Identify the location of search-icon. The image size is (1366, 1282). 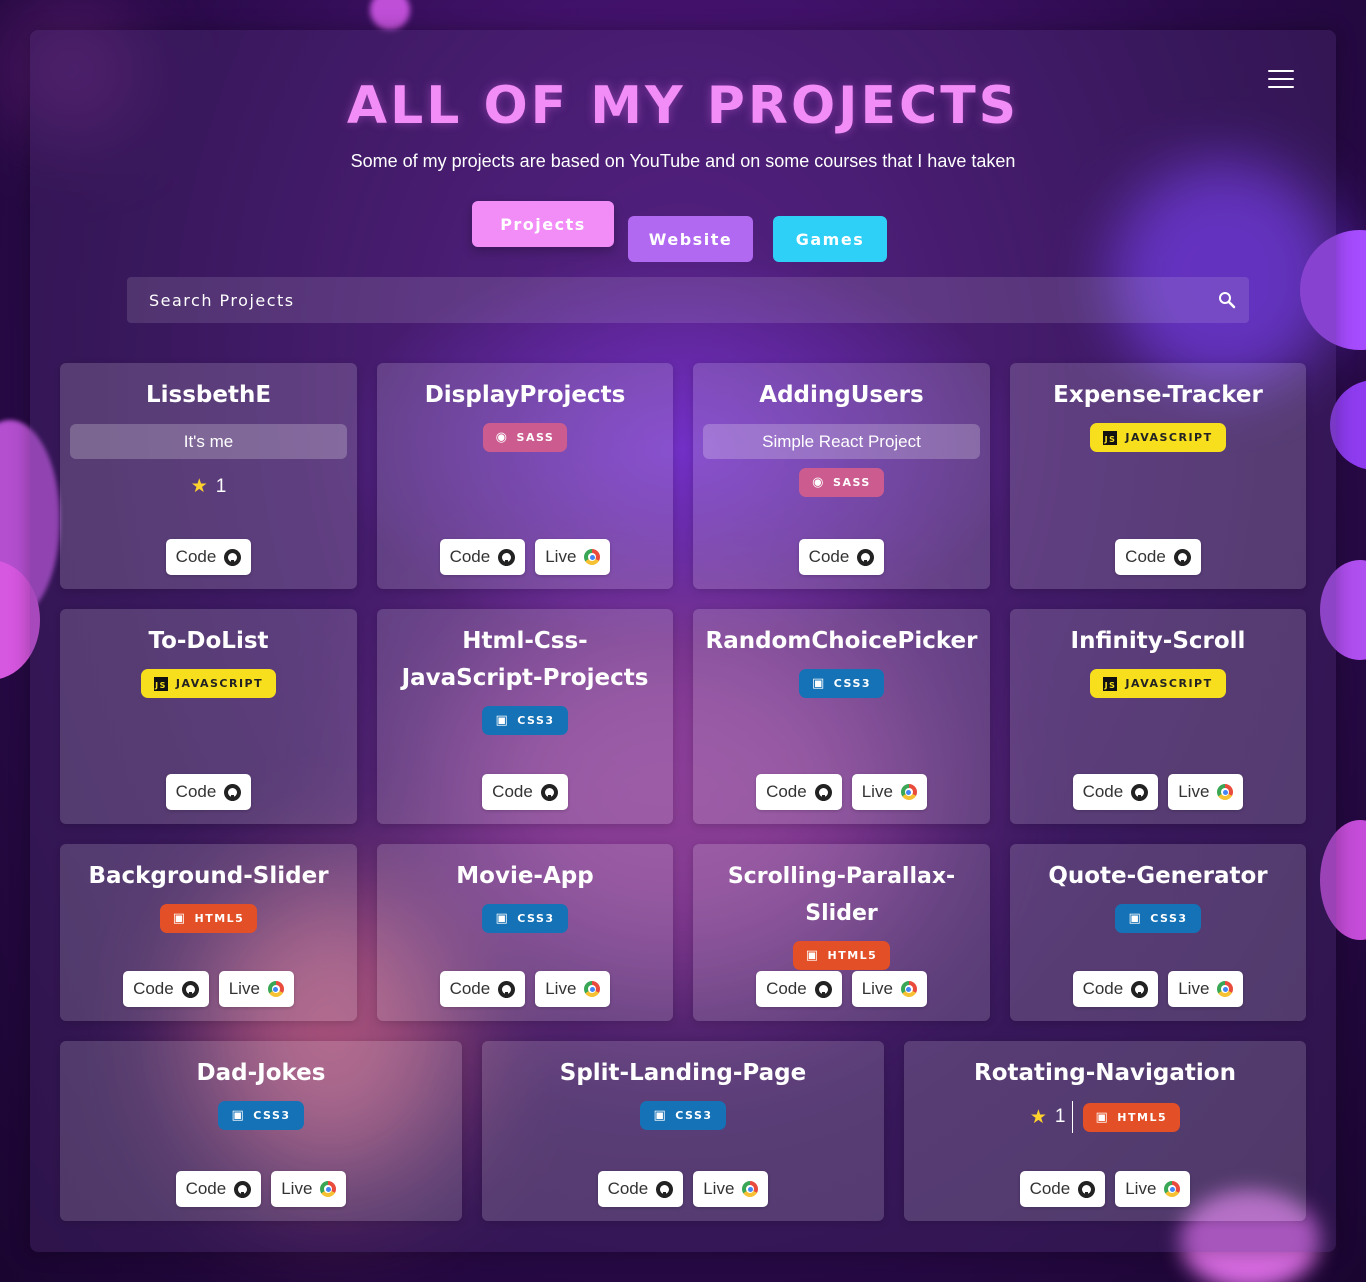
(1227, 300).